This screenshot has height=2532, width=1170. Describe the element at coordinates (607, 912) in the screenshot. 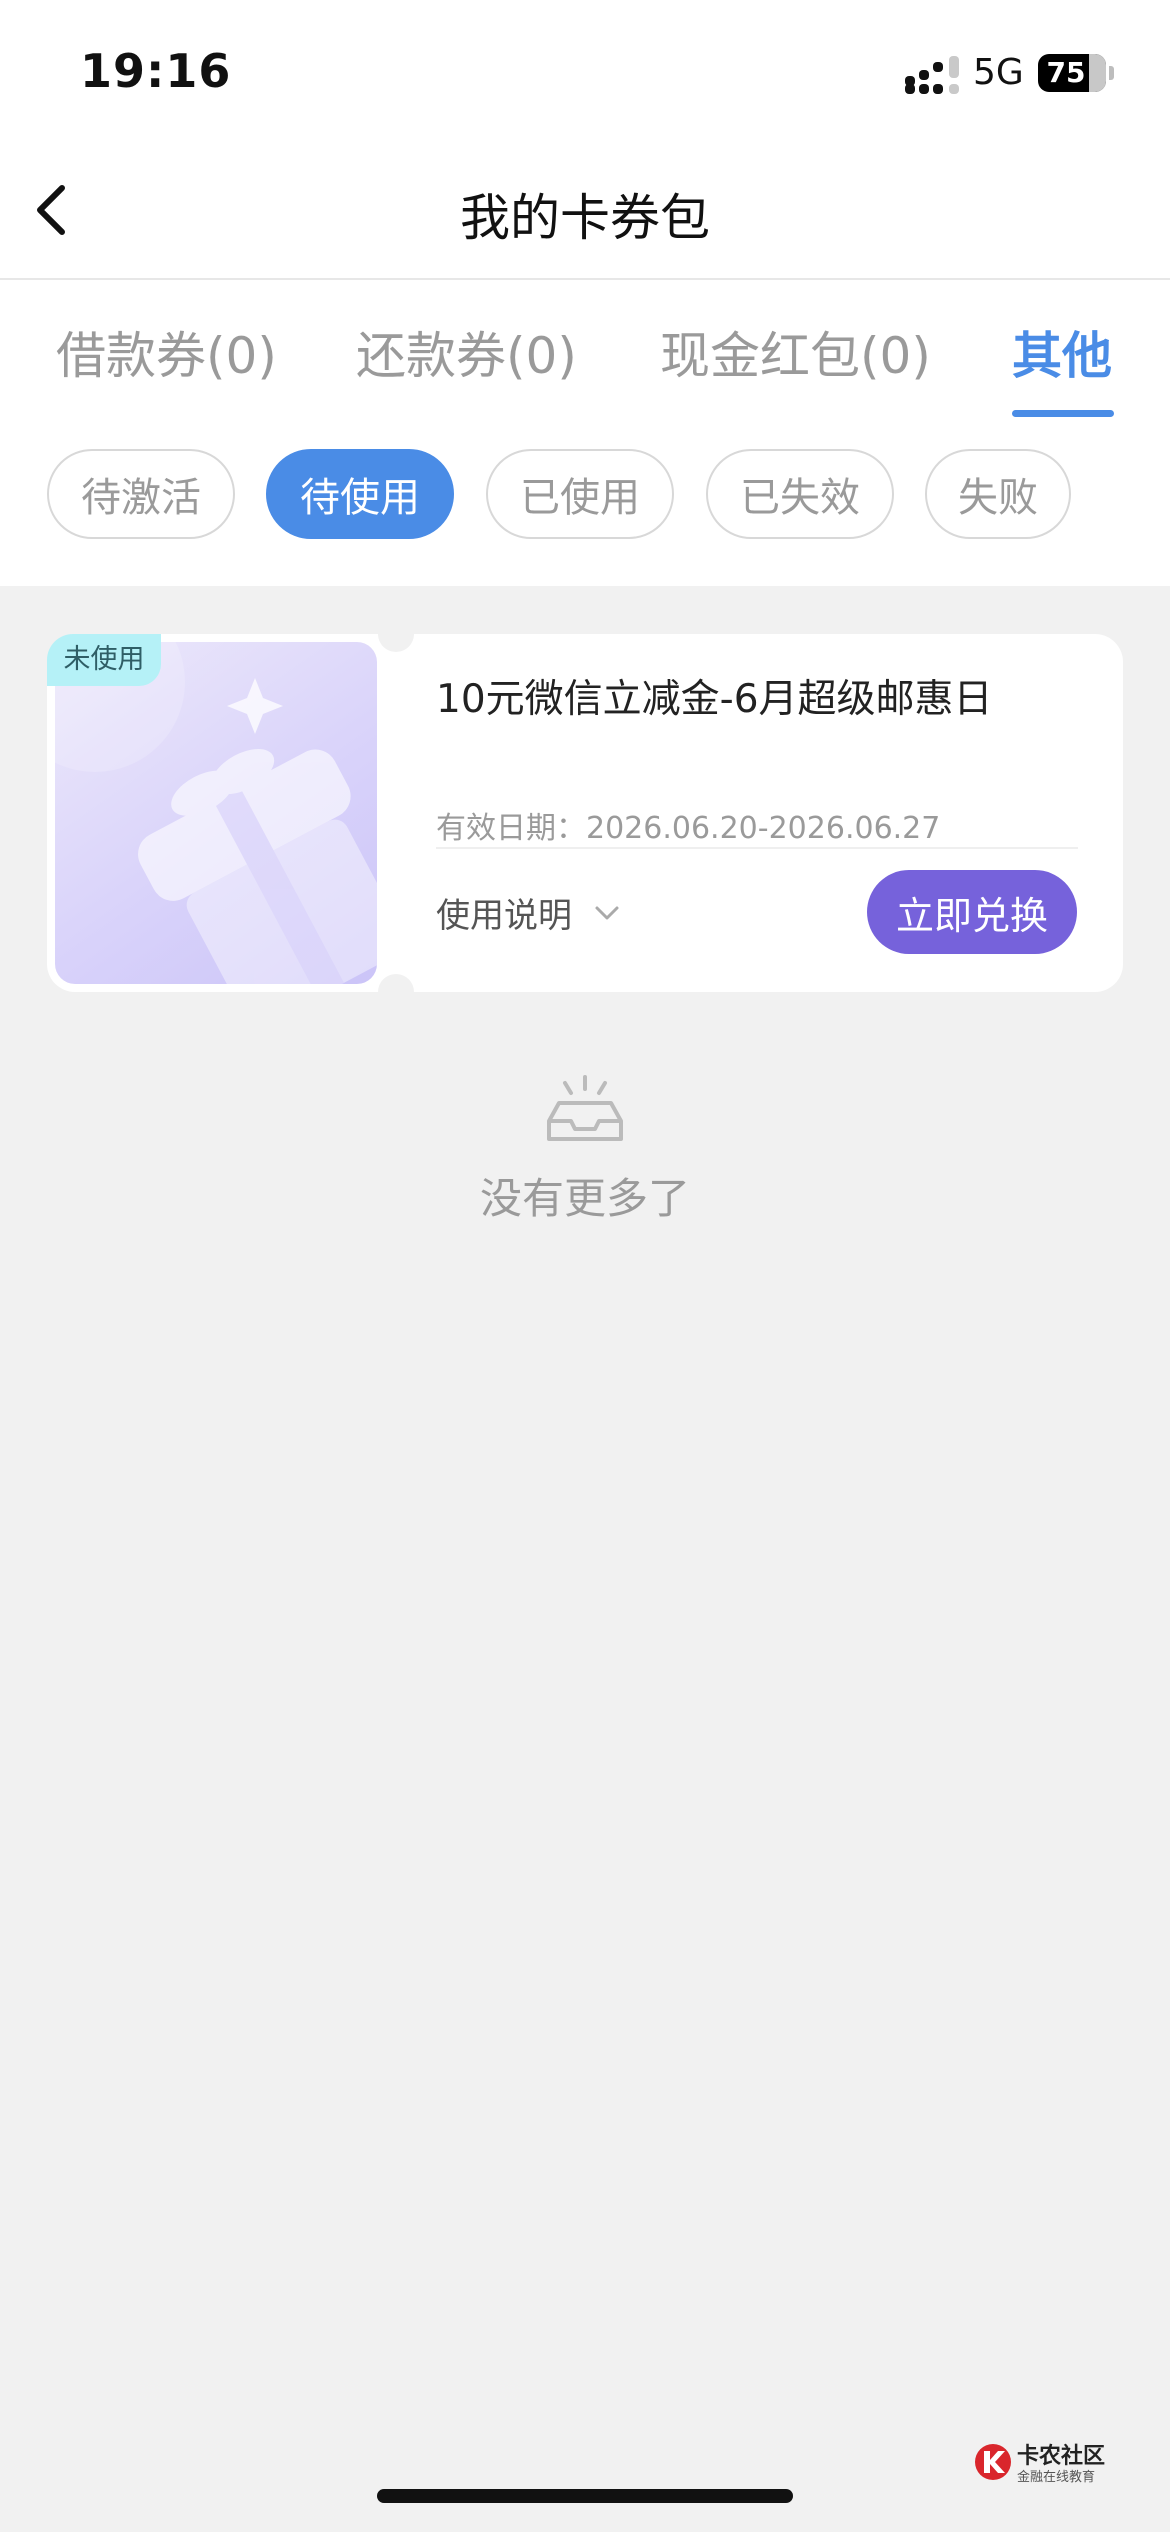

I see `chevron-down-icon` at that location.